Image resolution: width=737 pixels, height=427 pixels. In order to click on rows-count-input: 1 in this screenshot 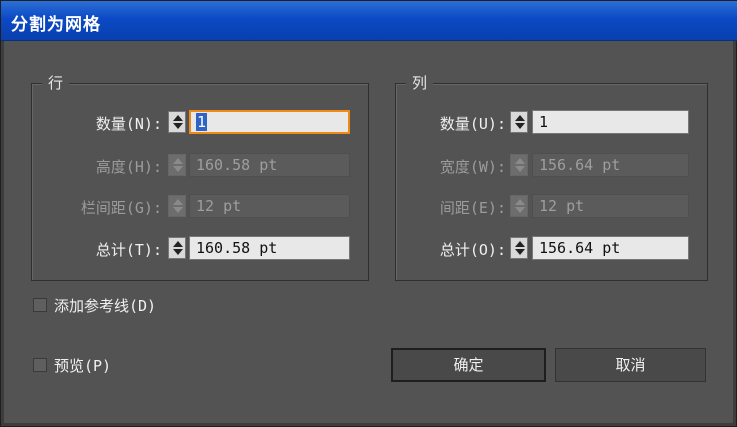, I will do `click(269, 122)`.